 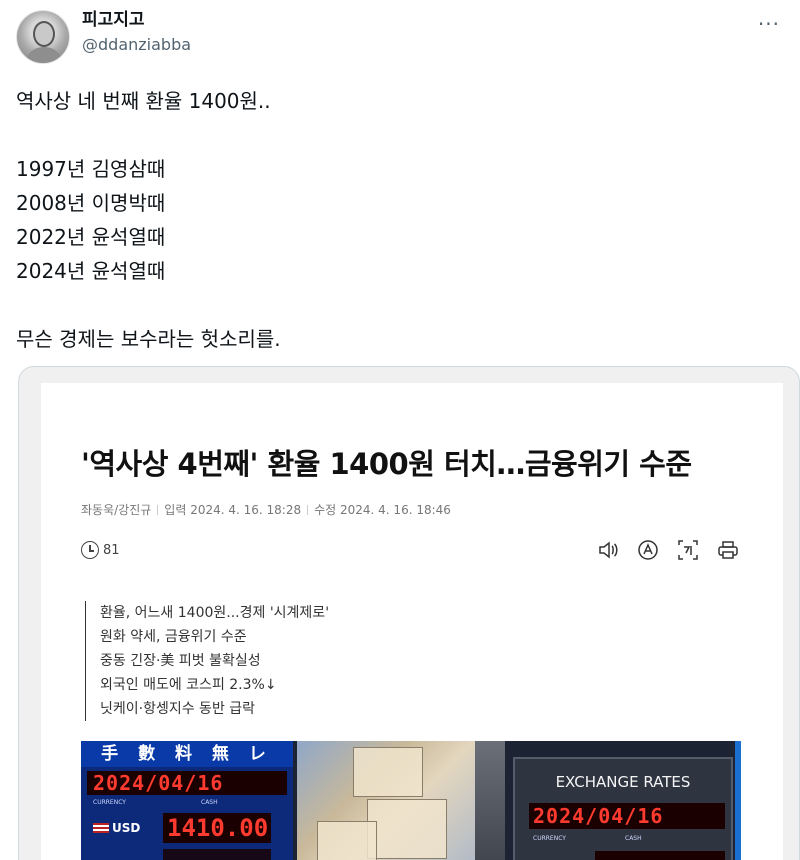 What do you see at coordinates (136, 20) in the screenshot?
I see `display-name: 피고지고` at bounding box center [136, 20].